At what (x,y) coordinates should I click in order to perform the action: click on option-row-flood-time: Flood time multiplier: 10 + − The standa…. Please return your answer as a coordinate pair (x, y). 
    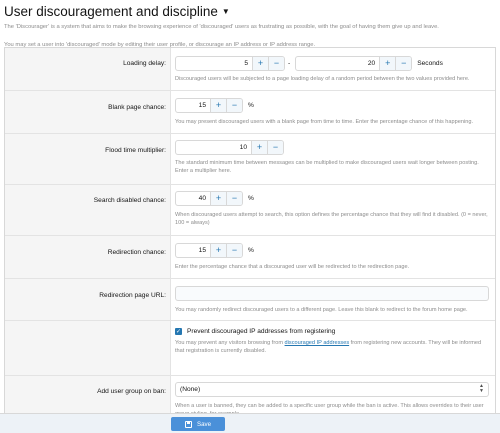
    Looking at the image, I should click on (250, 159).